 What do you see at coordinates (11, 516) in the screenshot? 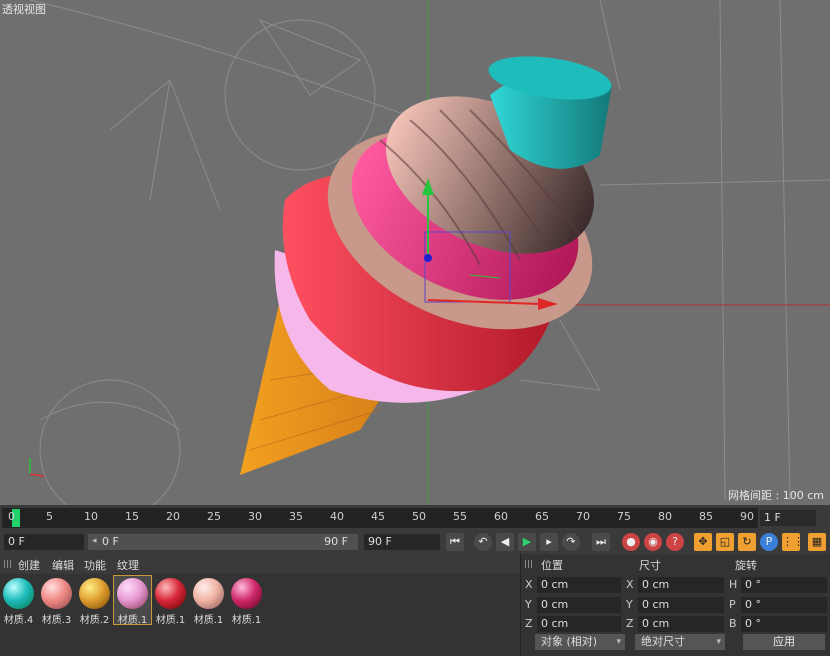
I see `tick-label: 0` at bounding box center [11, 516].